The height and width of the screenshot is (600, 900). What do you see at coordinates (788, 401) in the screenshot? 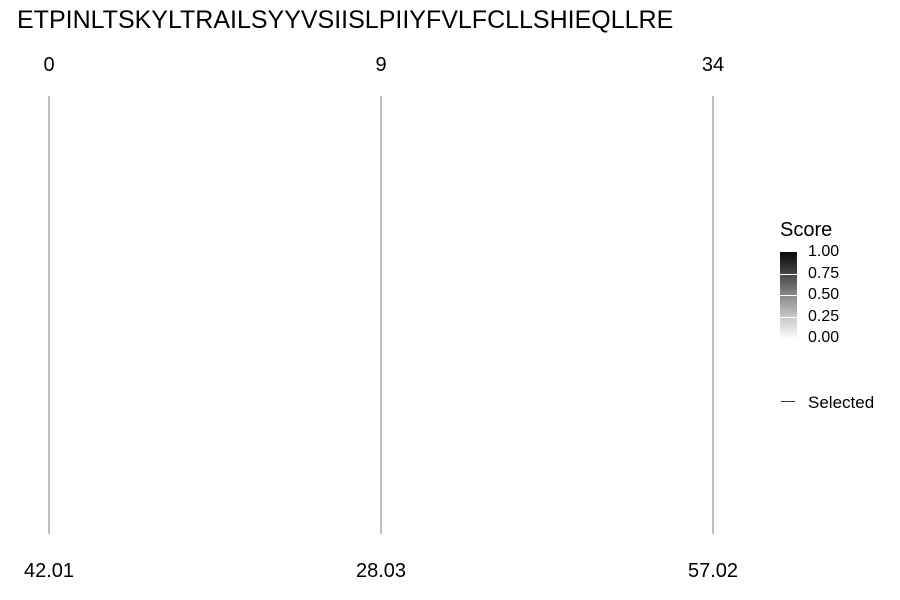
I see `legend-line-key` at bounding box center [788, 401].